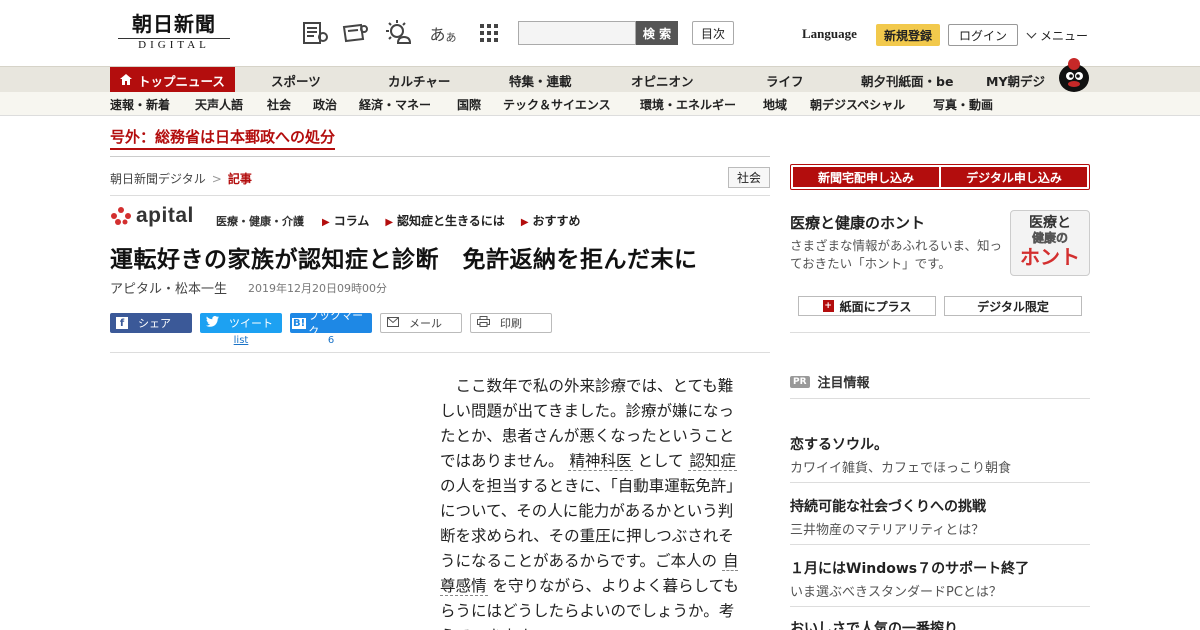 The width and height of the screenshot is (1200, 630). I want to click on honto-description: さまざまな情報があふれるいま、知っておきたい「ホント」です。, so click(896, 254).